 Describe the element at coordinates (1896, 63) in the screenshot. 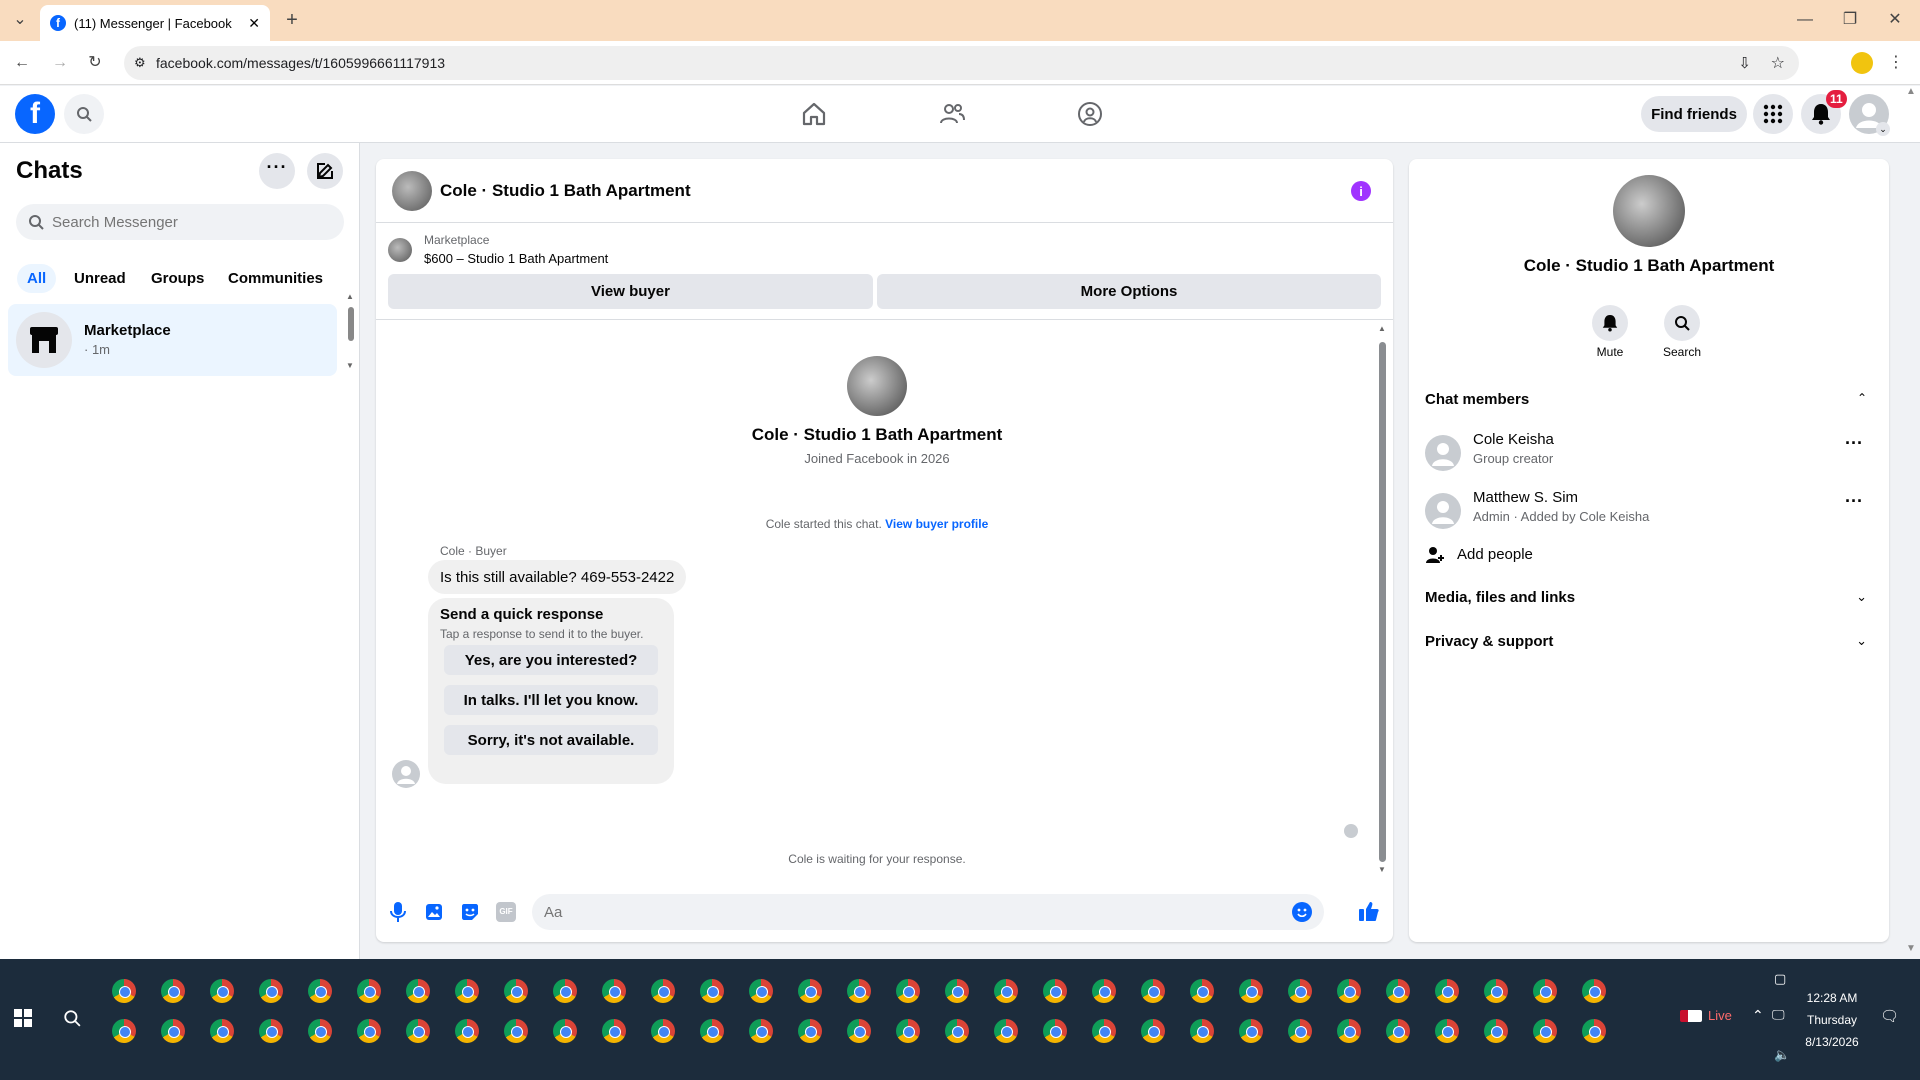

I see `browser-menu-icon: ⋮` at that location.